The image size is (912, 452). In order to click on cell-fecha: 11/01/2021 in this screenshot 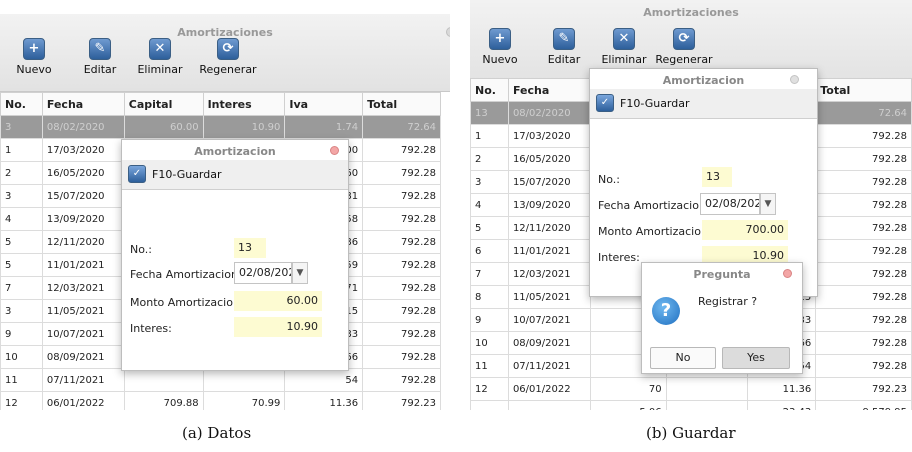, I will do `click(549, 251)`.